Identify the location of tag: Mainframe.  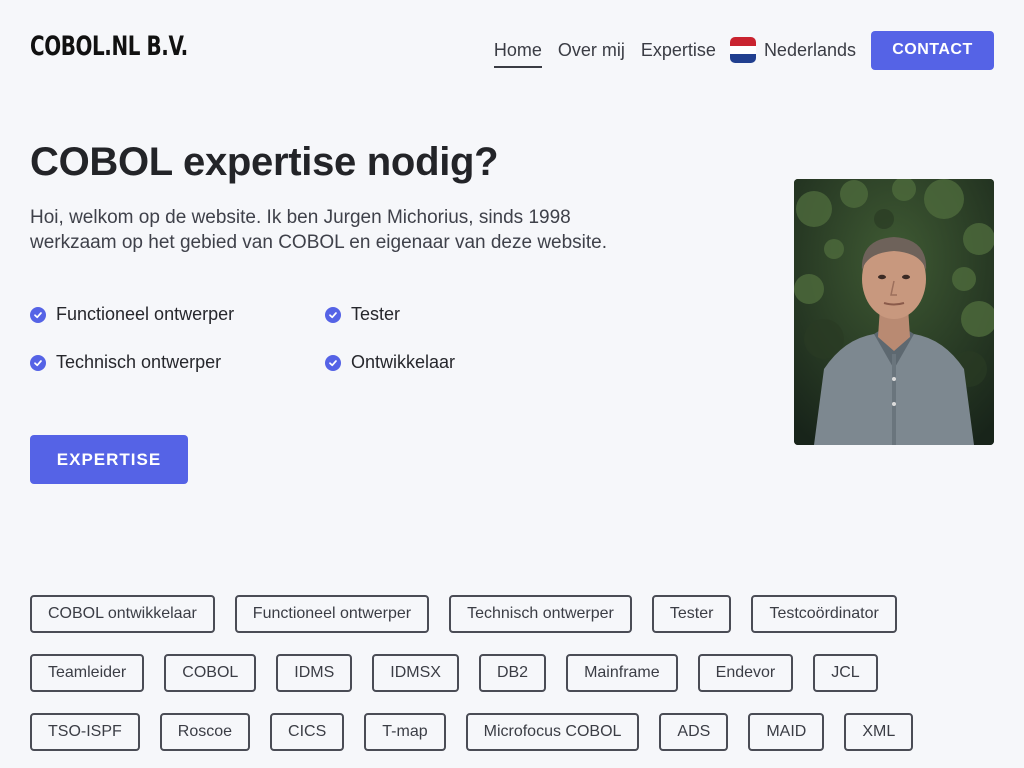
(622, 673).